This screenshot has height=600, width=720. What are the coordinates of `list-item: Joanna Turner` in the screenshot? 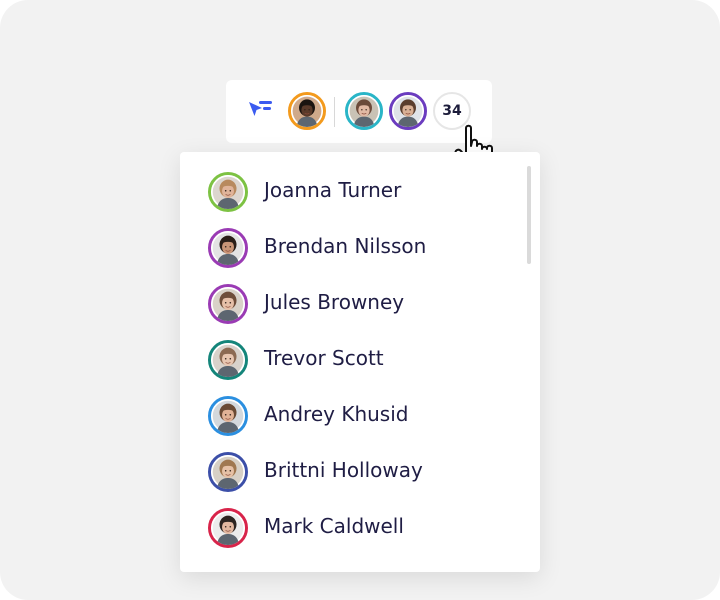 It's located at (350, 191).